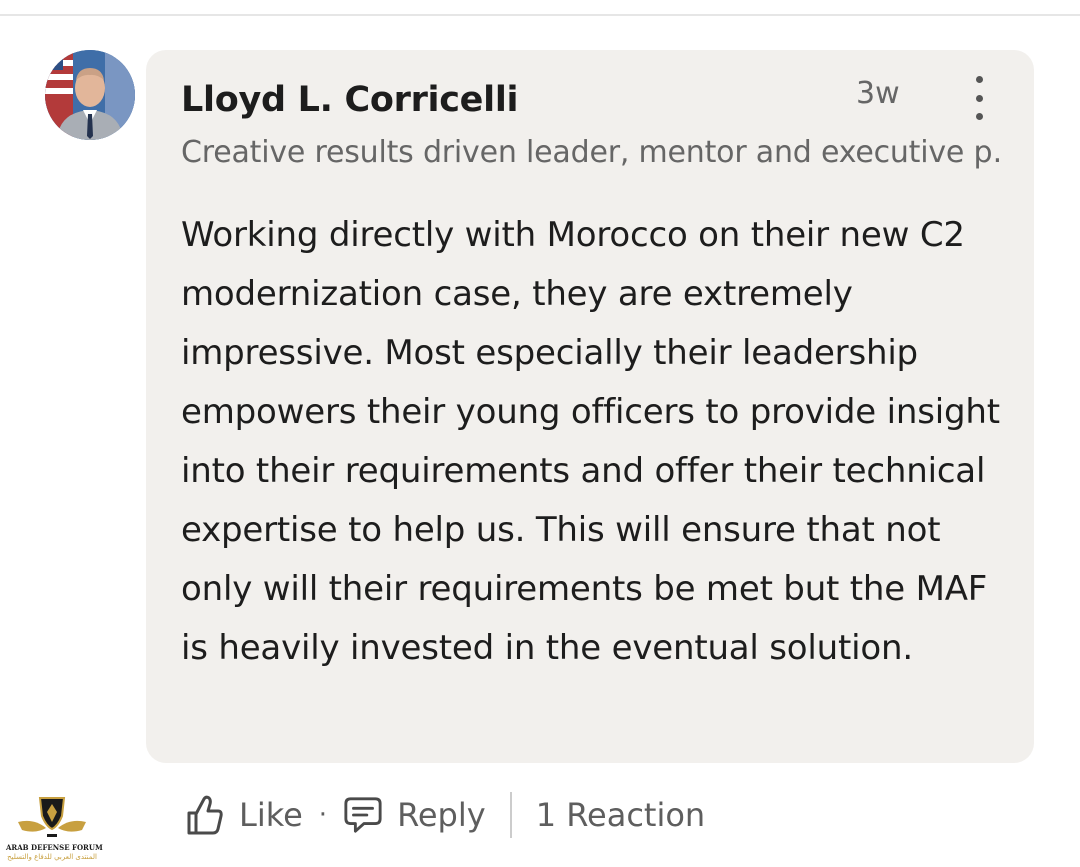 The image size is (1080, 867). What do you see at coordinates (540, 15) in the screenshot?
I see `top-divider` at bounding box center [540, 15].